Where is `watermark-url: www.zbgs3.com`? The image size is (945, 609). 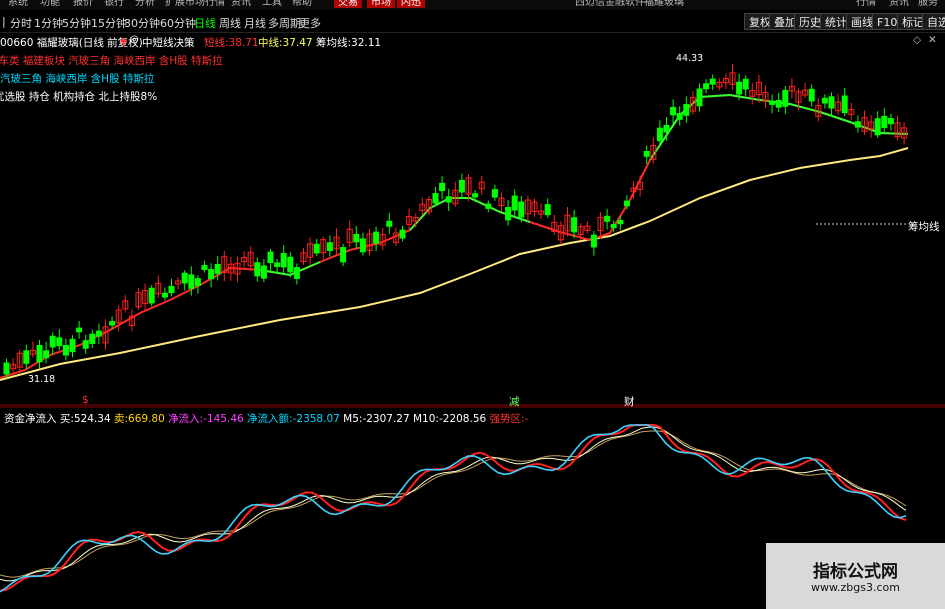 watermark-url: www.zbgs3.com is located at coordinates (855, 587).